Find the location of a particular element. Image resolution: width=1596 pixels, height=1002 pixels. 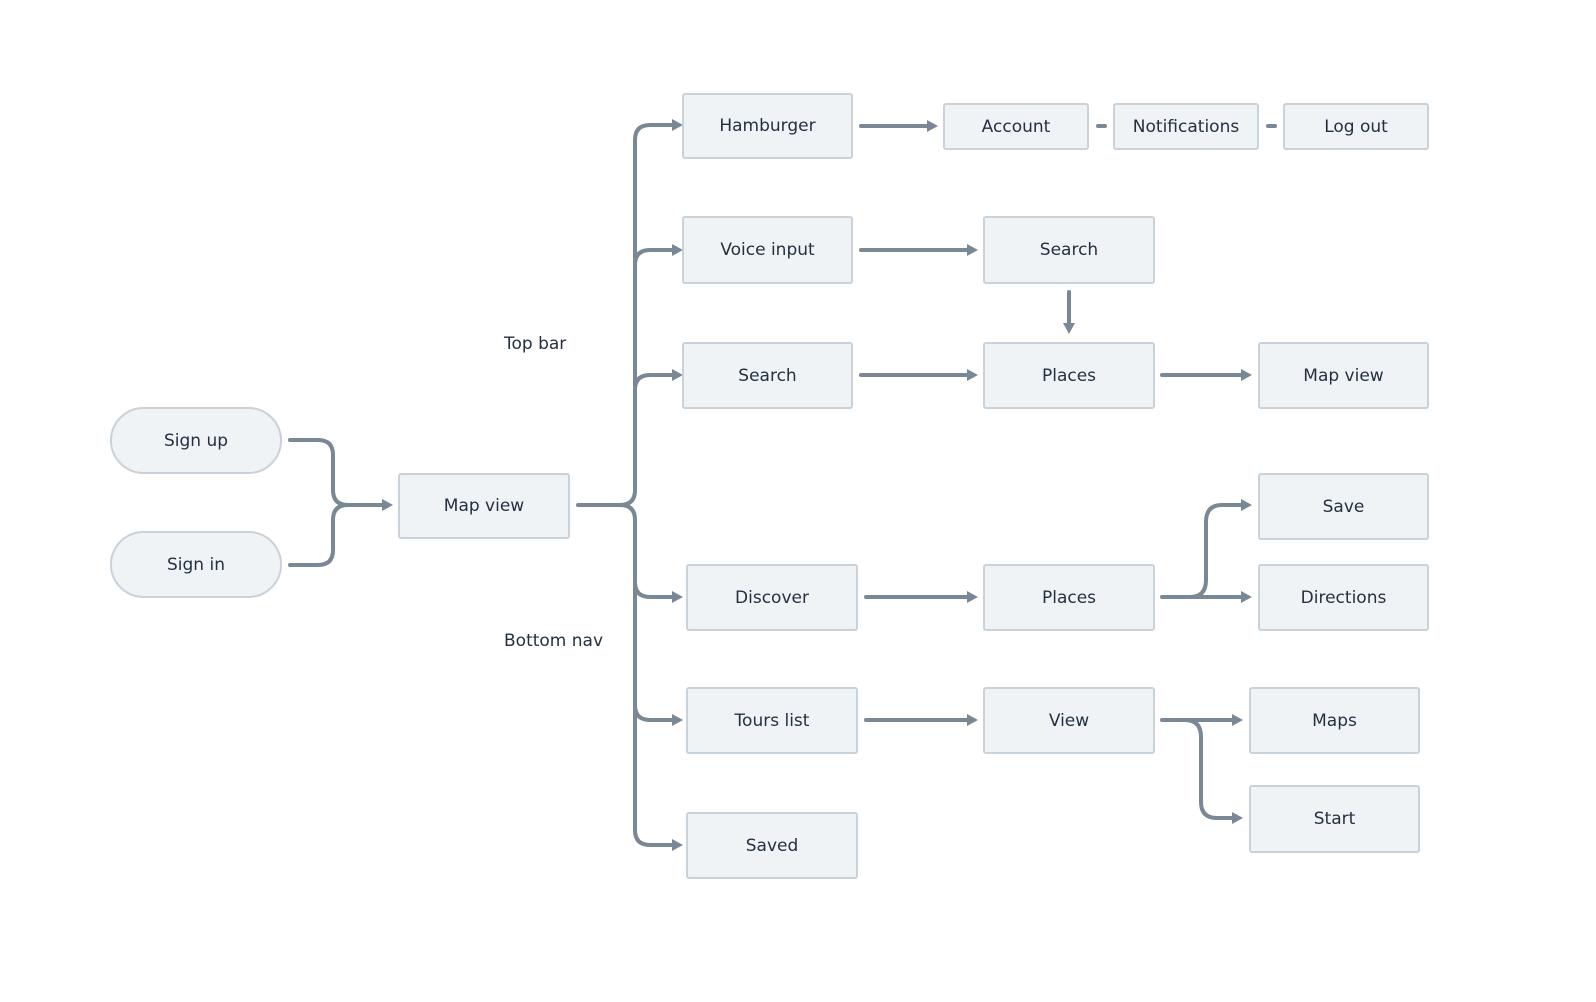

edge-map-view-to-trunk is located at coordinates (625, 315).